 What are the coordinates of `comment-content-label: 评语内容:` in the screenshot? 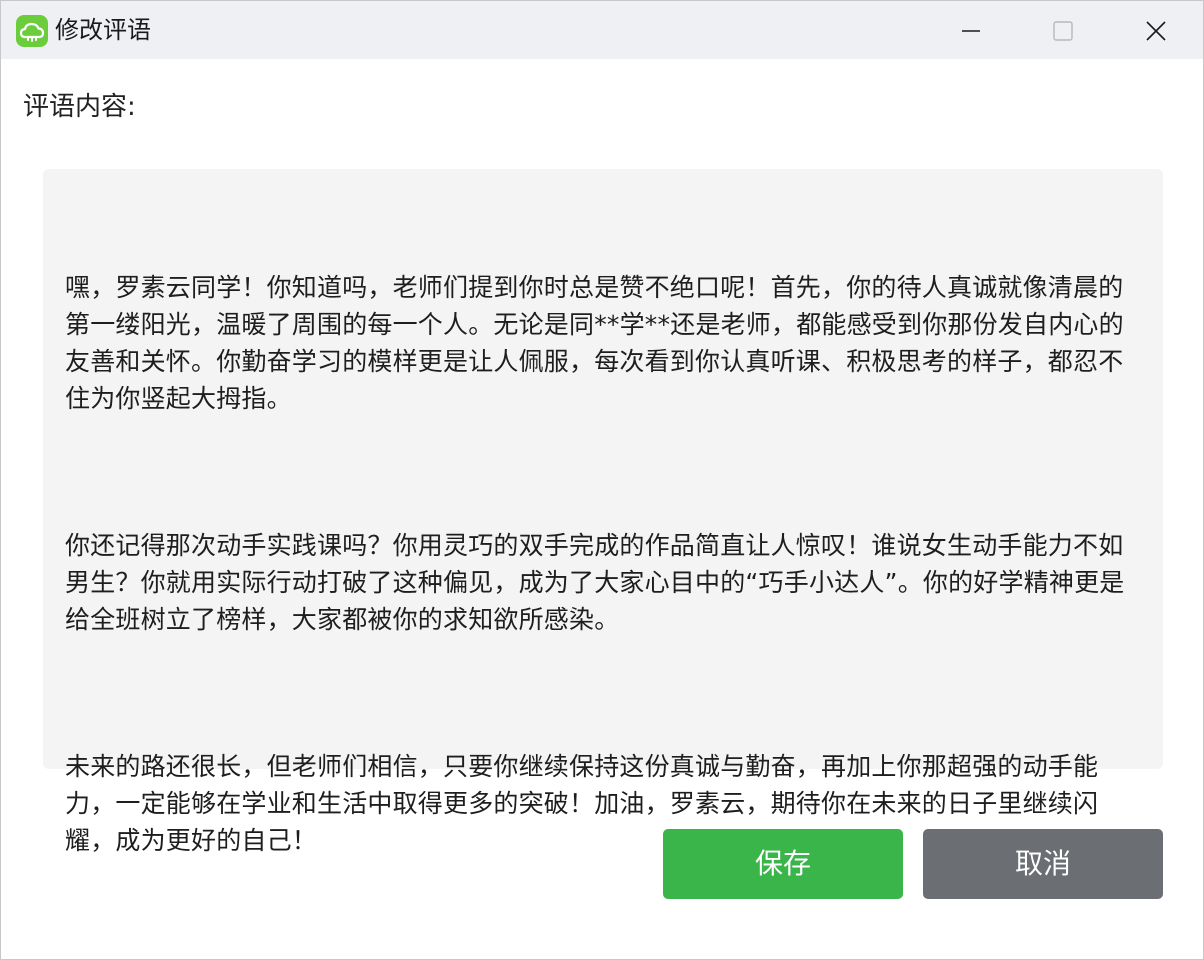 It's located at (79, 107).